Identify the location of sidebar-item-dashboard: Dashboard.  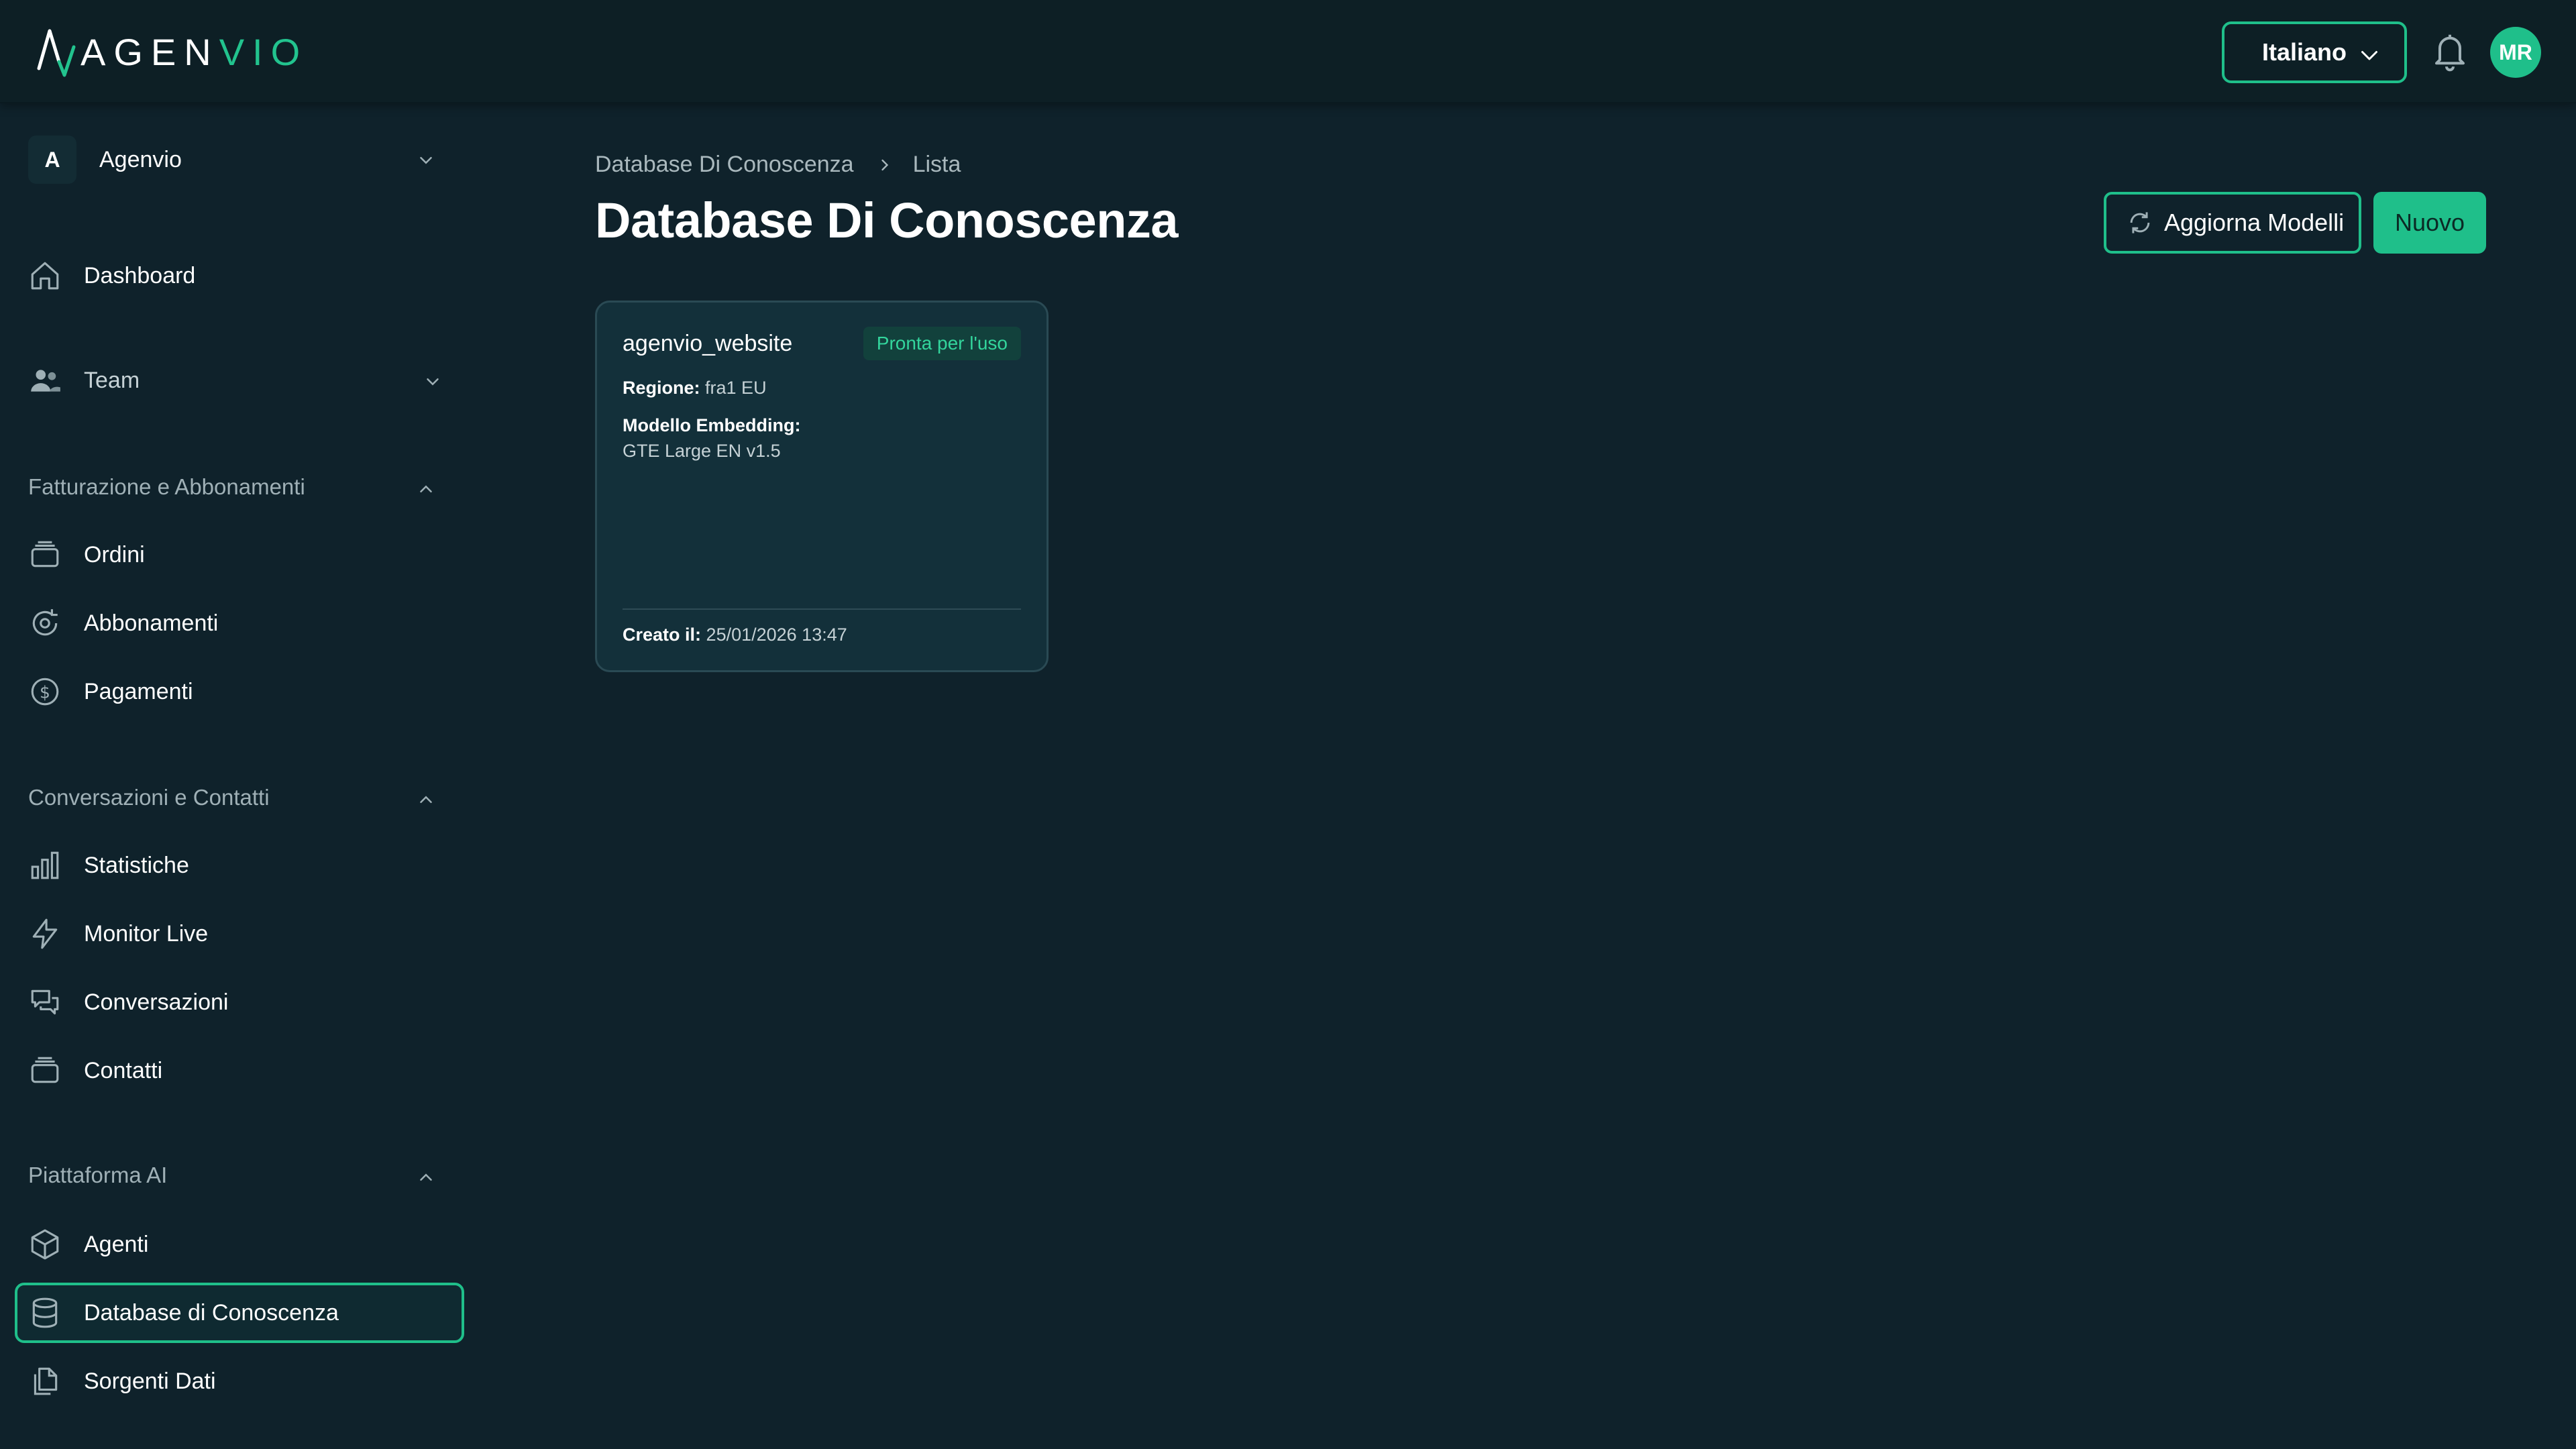
(239, 276).